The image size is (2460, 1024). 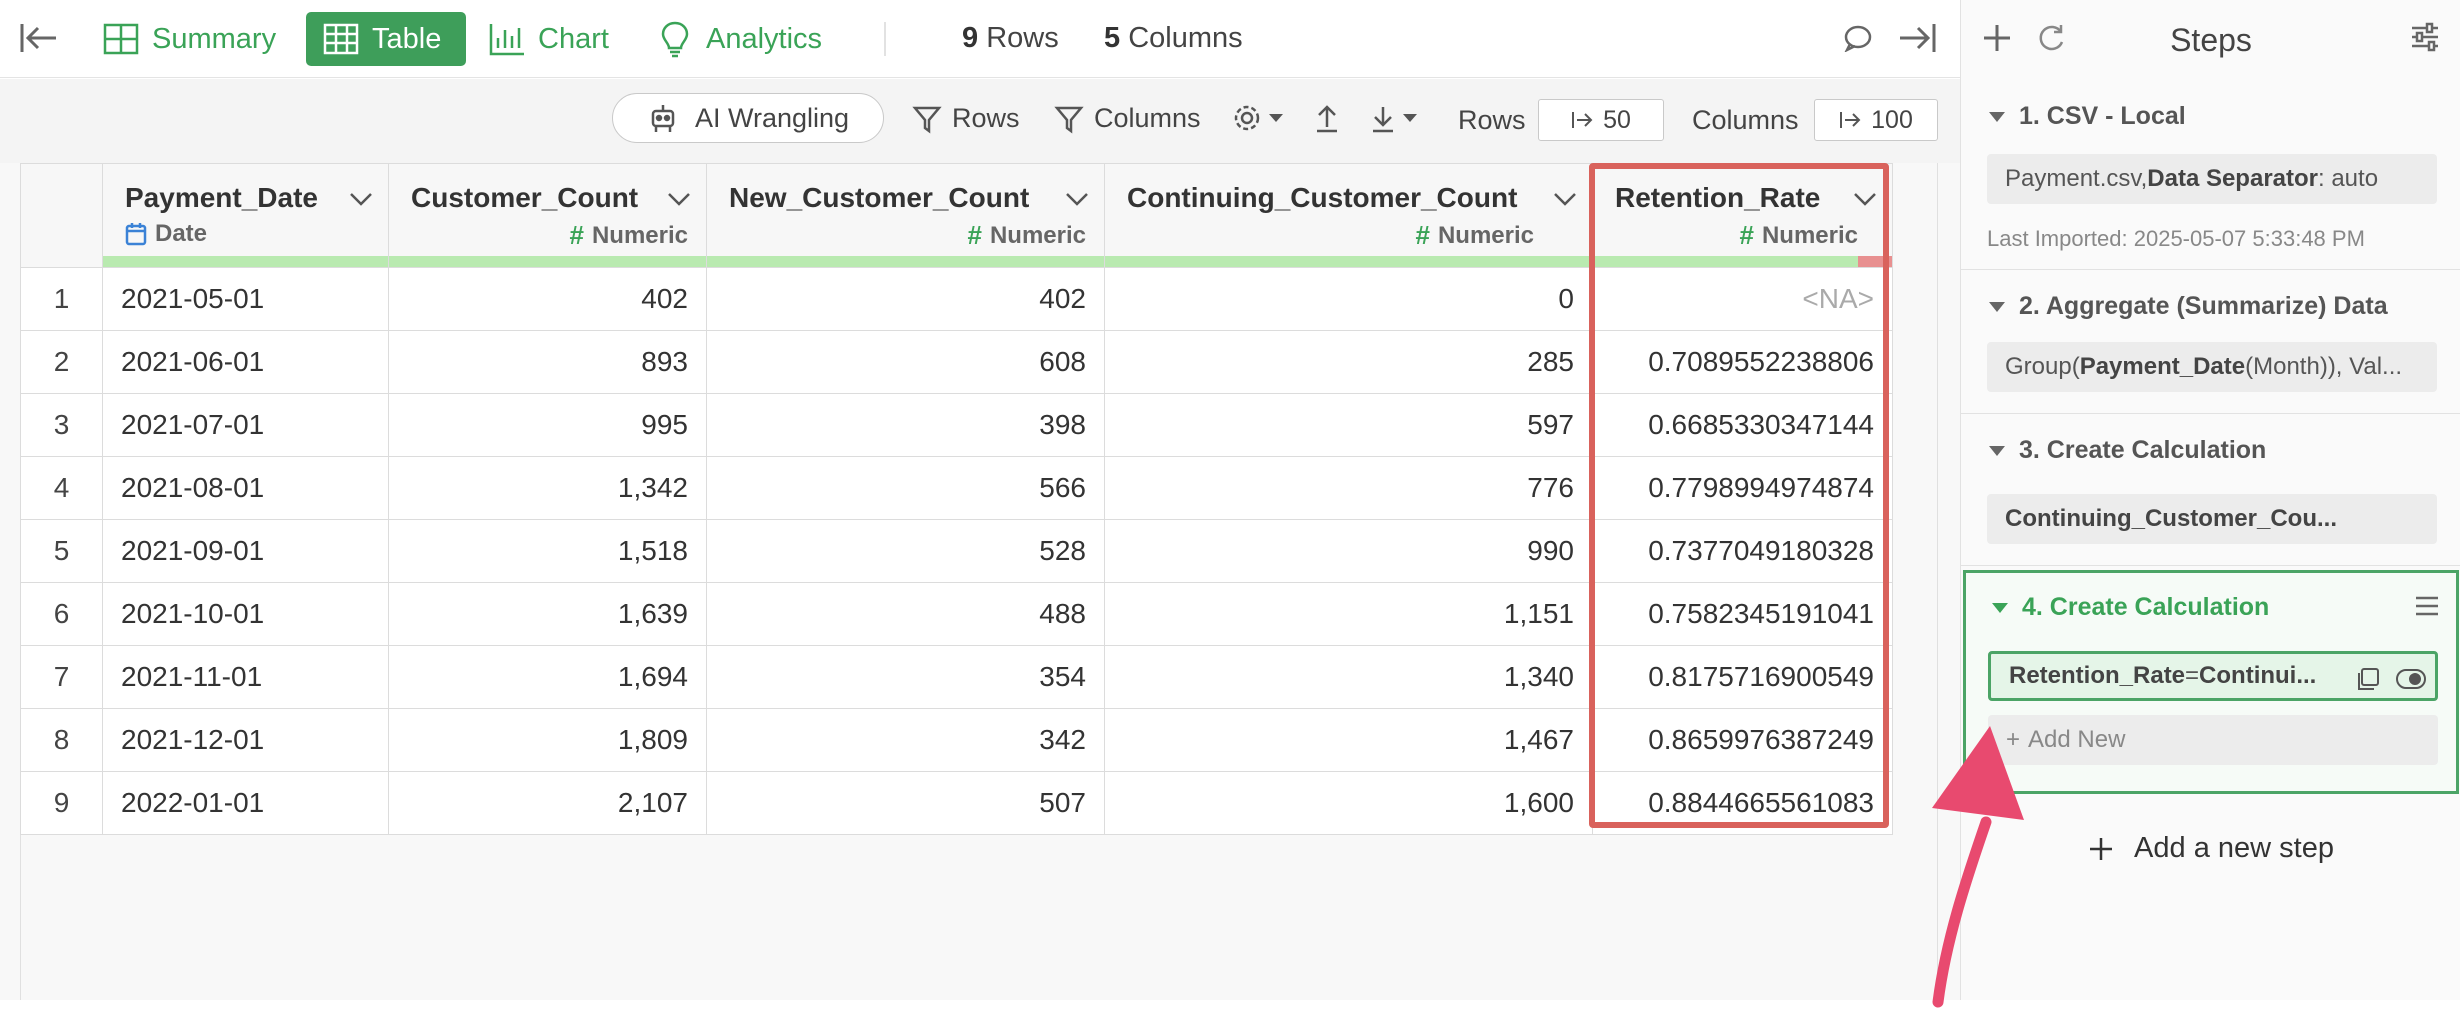 I want to click on upload-icon, so click(x=1327, y=118).